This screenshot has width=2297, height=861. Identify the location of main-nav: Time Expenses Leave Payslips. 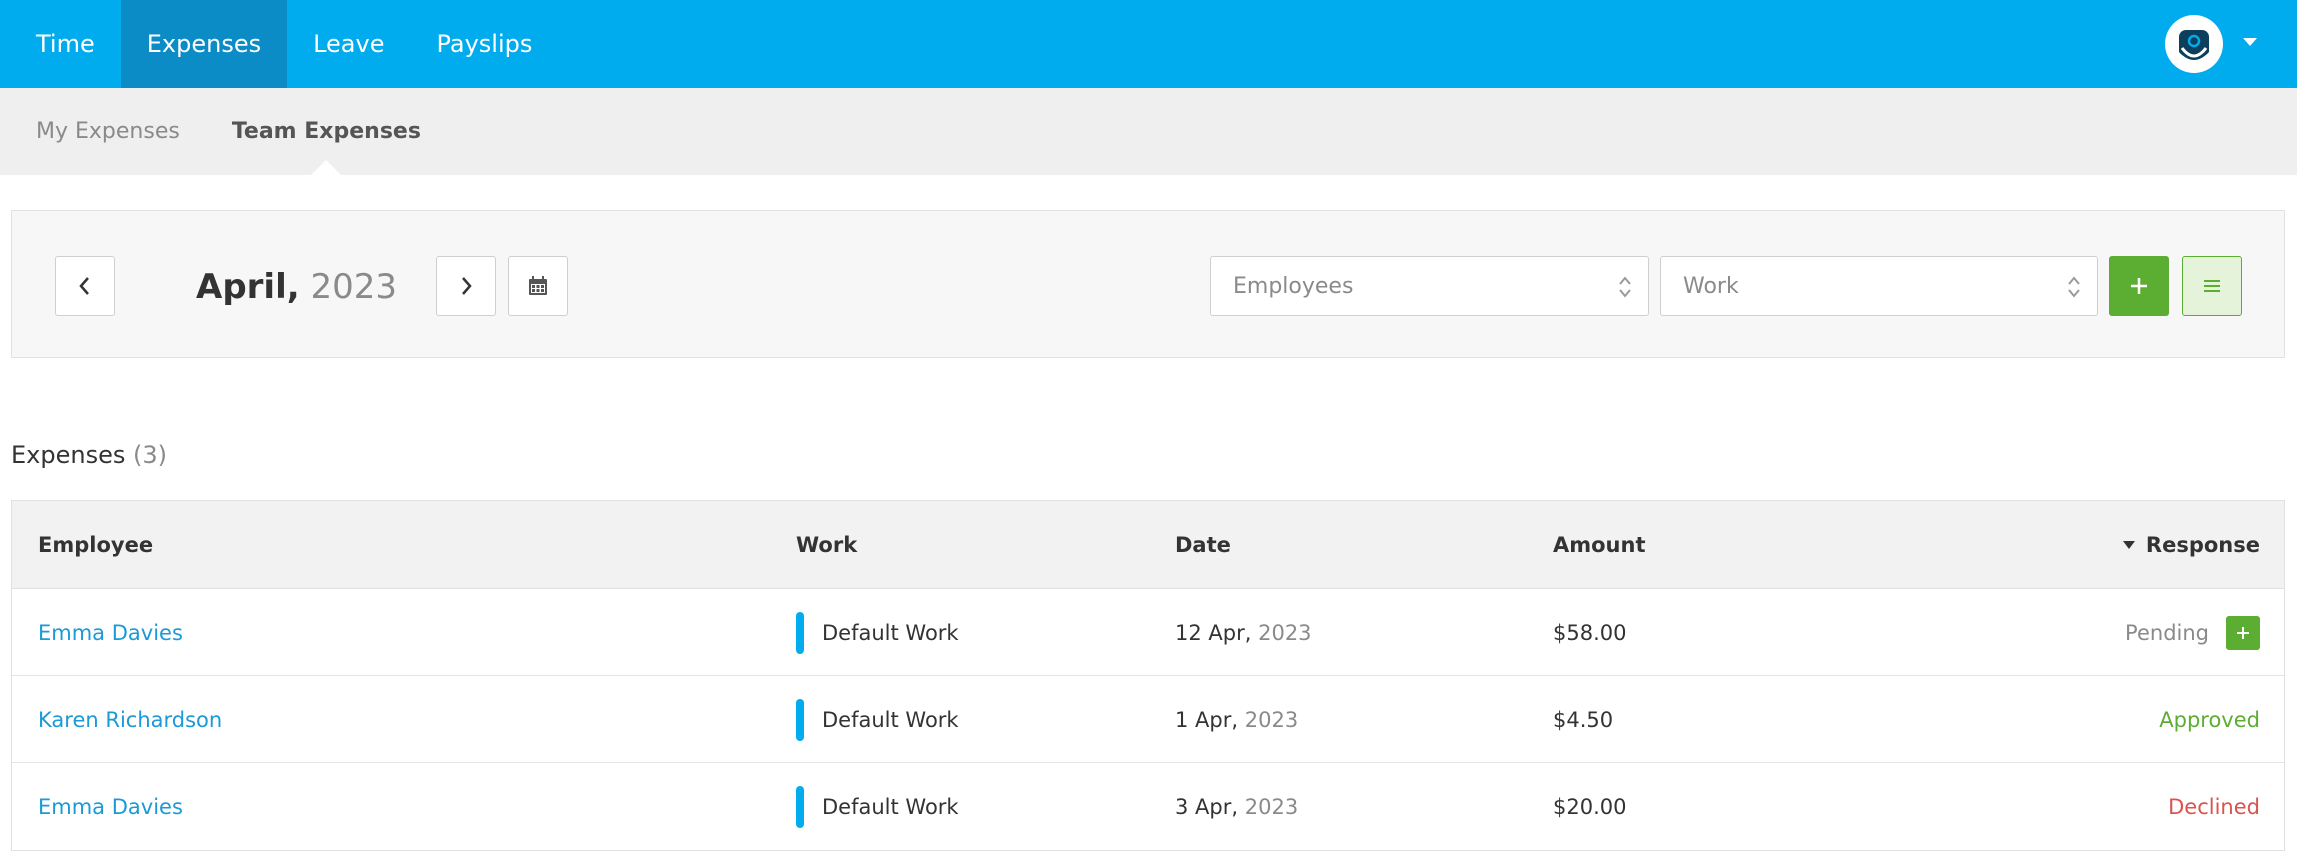
(284, 44).